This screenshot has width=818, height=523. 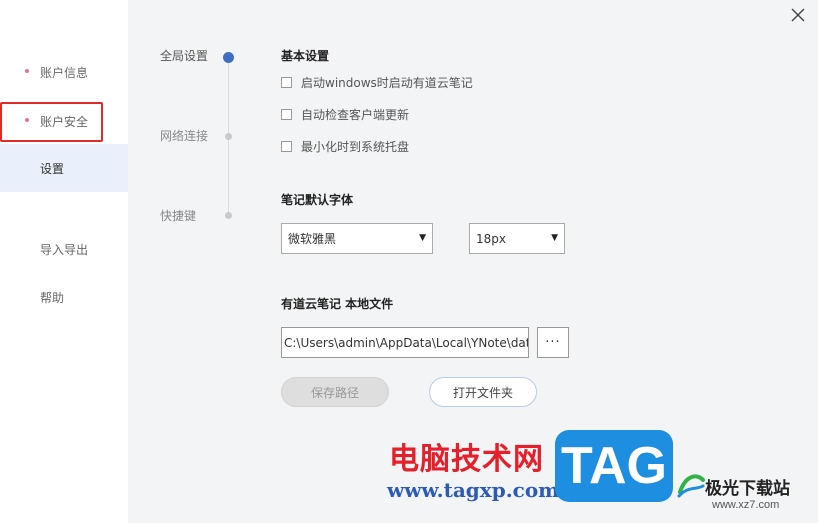 What do you see at coordinates (387, 83) in the screenshot?
I see `option-label: 启动windows时启动有道云笔记` at bounding box center [387, 83].